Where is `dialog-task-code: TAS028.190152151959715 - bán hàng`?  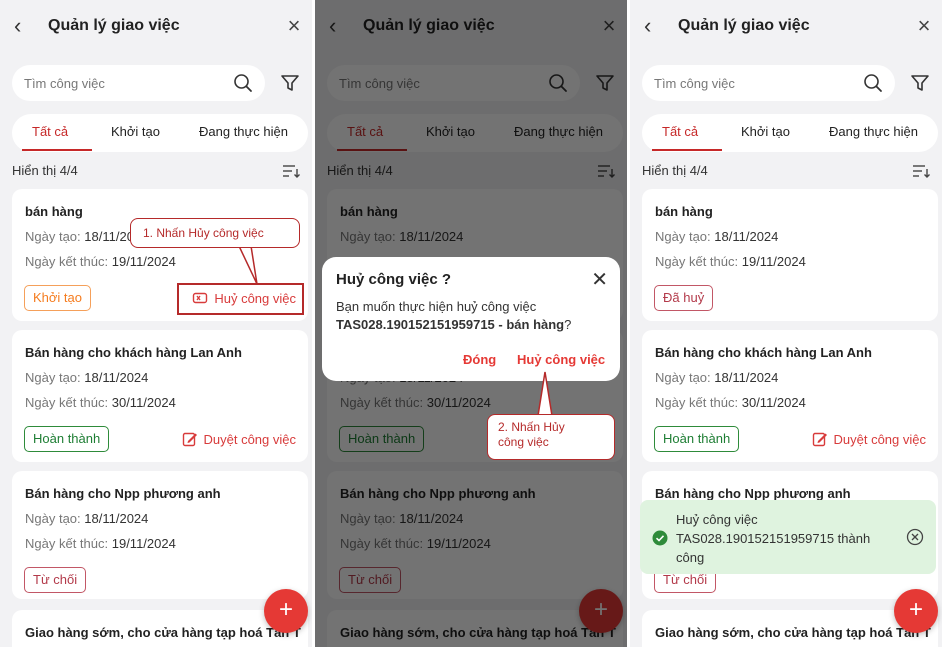 dialog-task-code: TAS028.190152151959715 - bán hàng is located at coordinates (450, 324).